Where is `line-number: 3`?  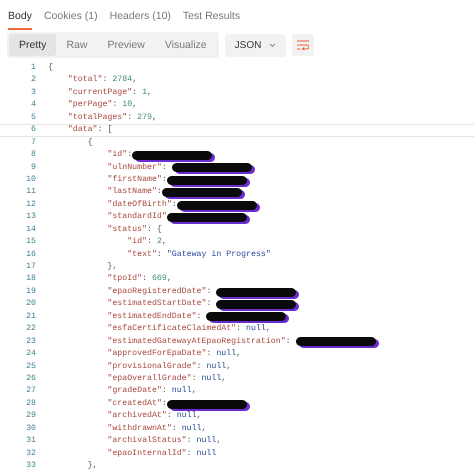 line-number: 3 is located at coordinates (33, 92).